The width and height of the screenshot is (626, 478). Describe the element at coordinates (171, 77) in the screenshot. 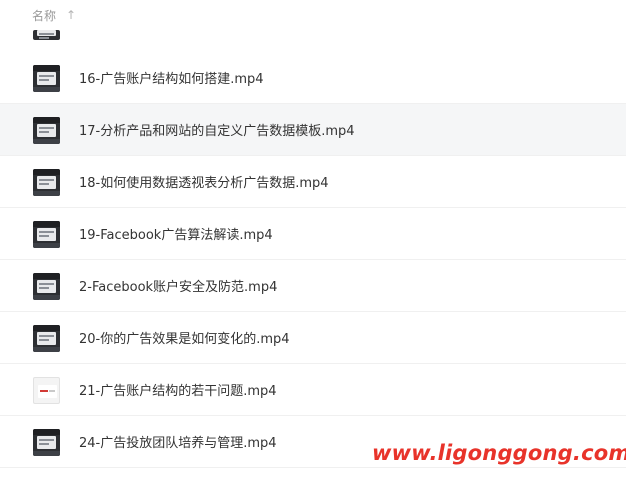

I see `file-name: 16-广告账户结构如何搭建.mp4` at that location.